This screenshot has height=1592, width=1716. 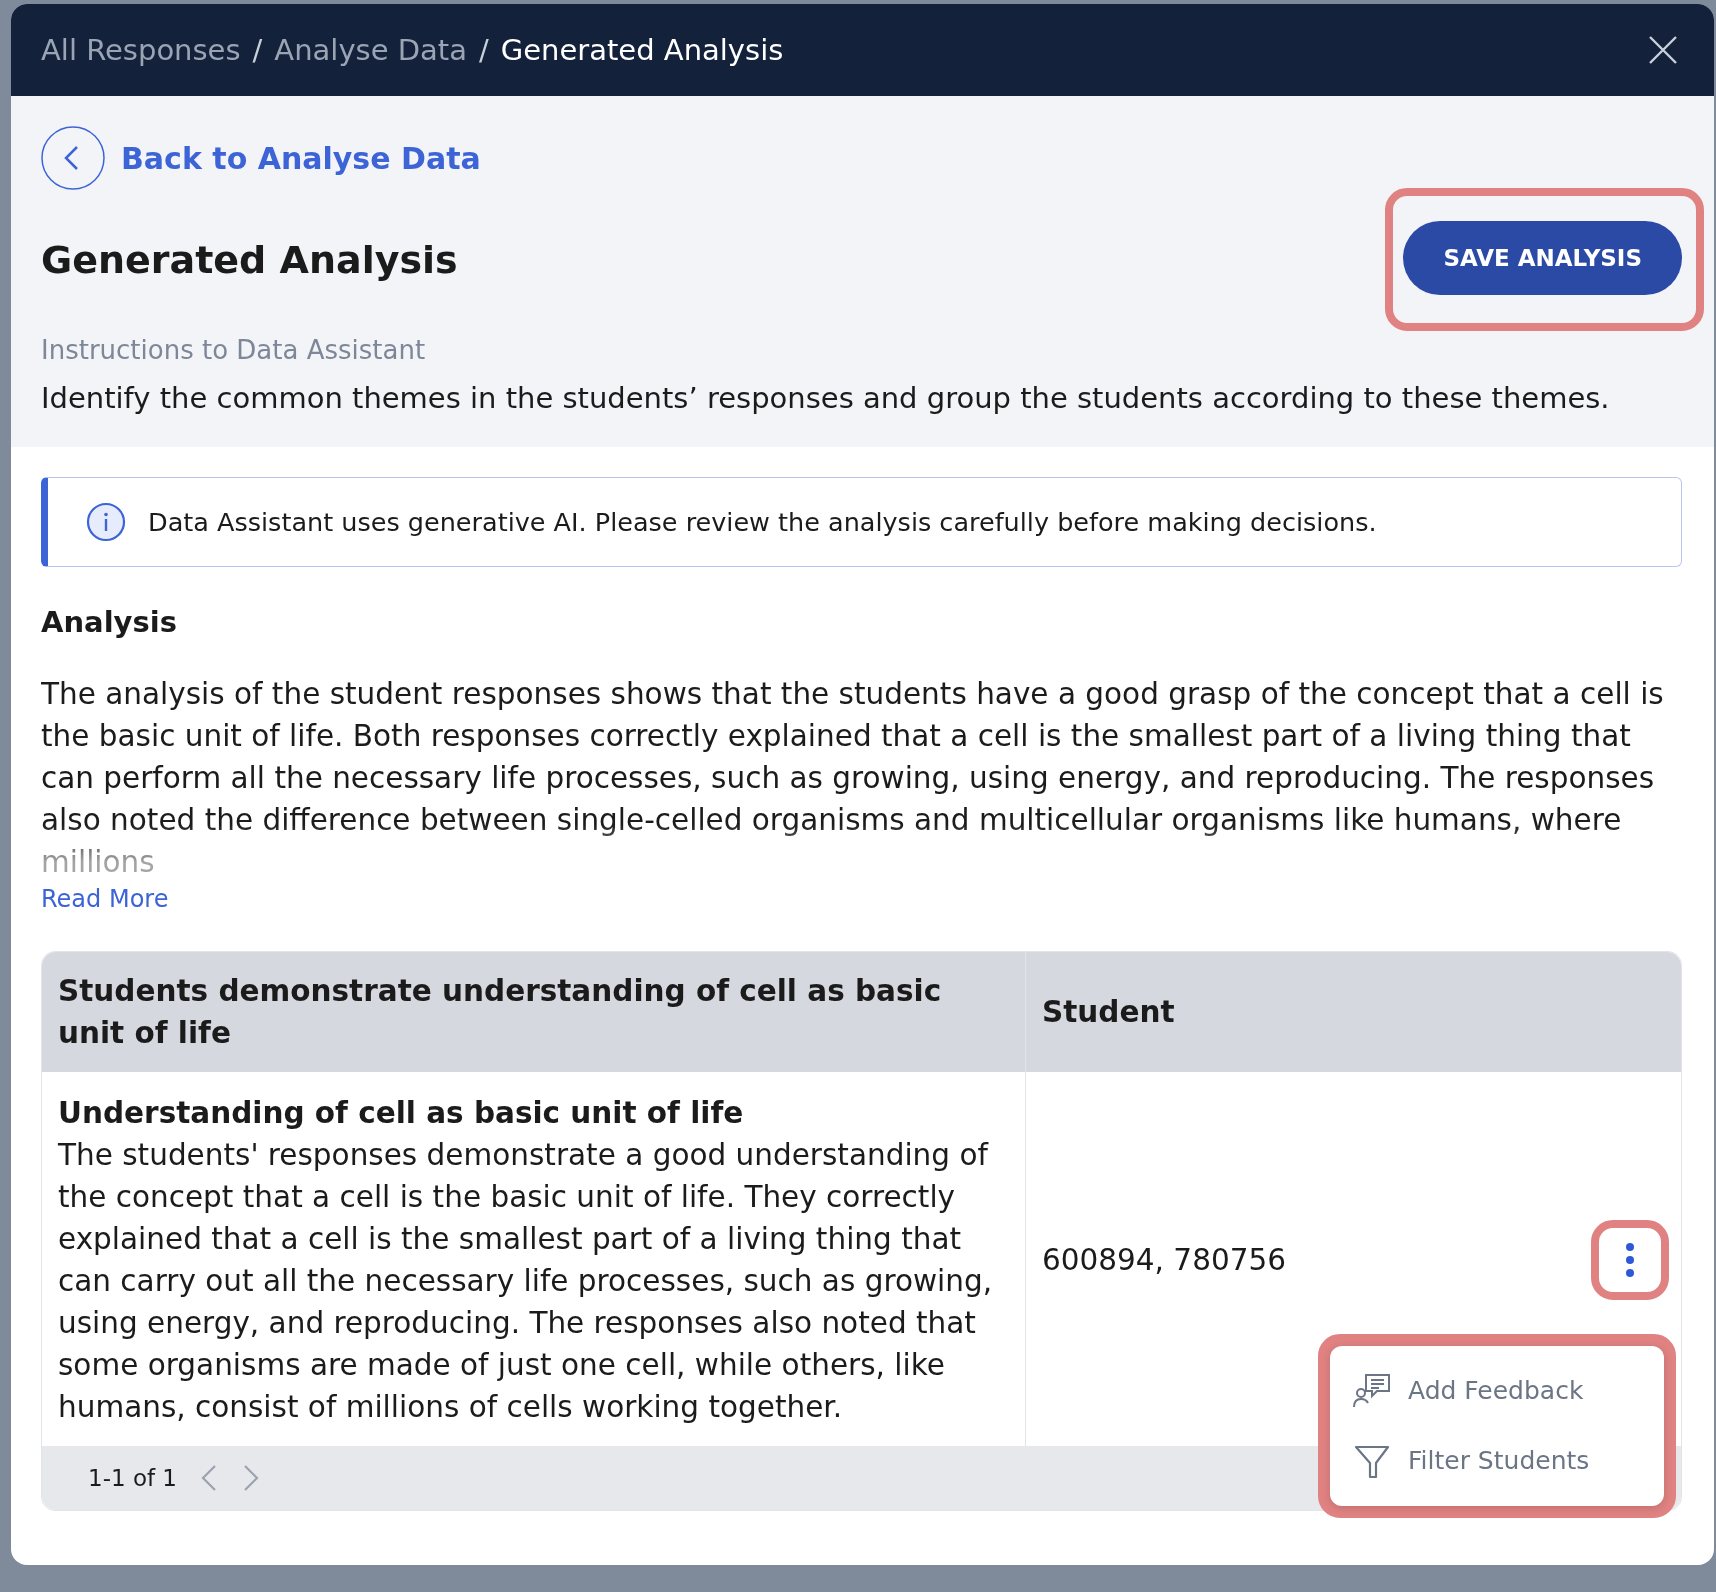 What do you see at coordinates (401, 1113) in the screenshot?
I see `theme-title: Understanding of cell as basic unit of life` at bounding box center [401, 1113].